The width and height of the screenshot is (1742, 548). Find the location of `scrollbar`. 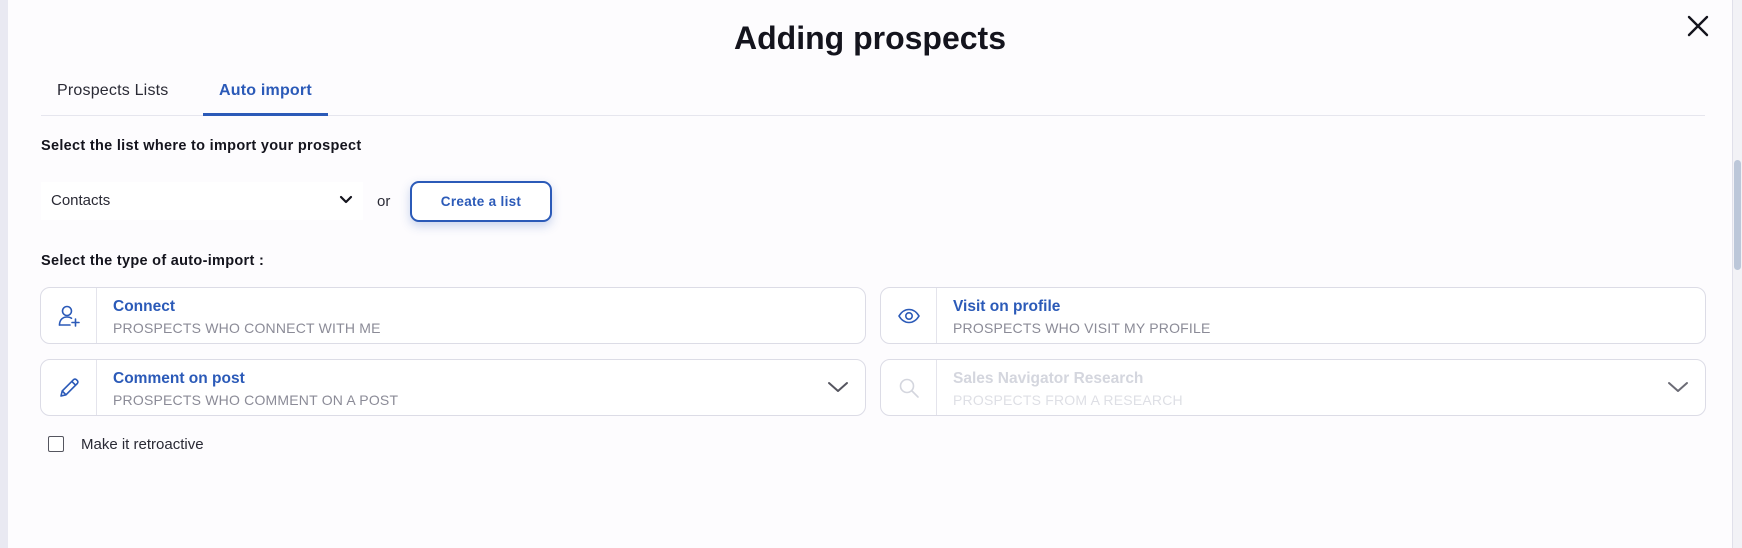

scrollbar is located at coordinates (1737, 274).